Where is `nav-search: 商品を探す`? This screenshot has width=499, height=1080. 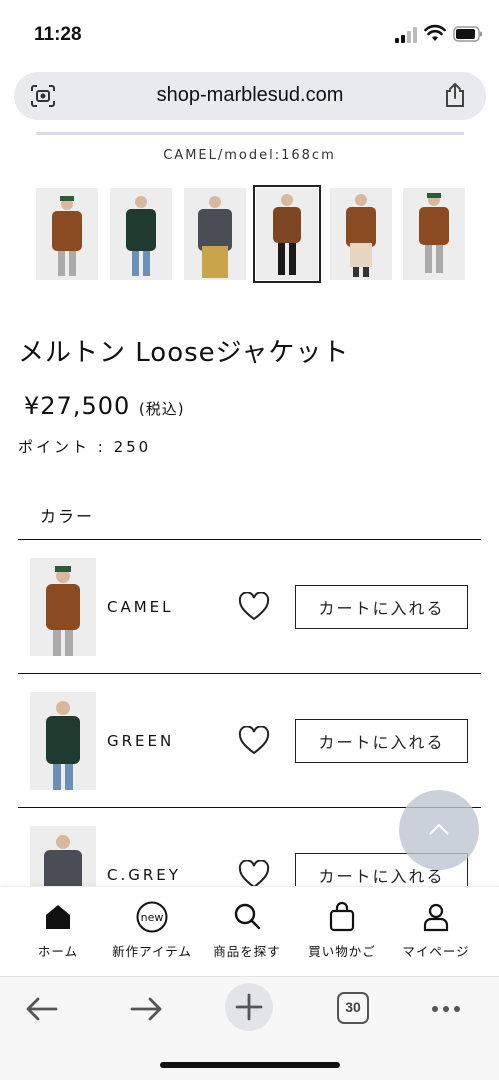 nav-search: 商品を探す is located at coordinates (247, 932).